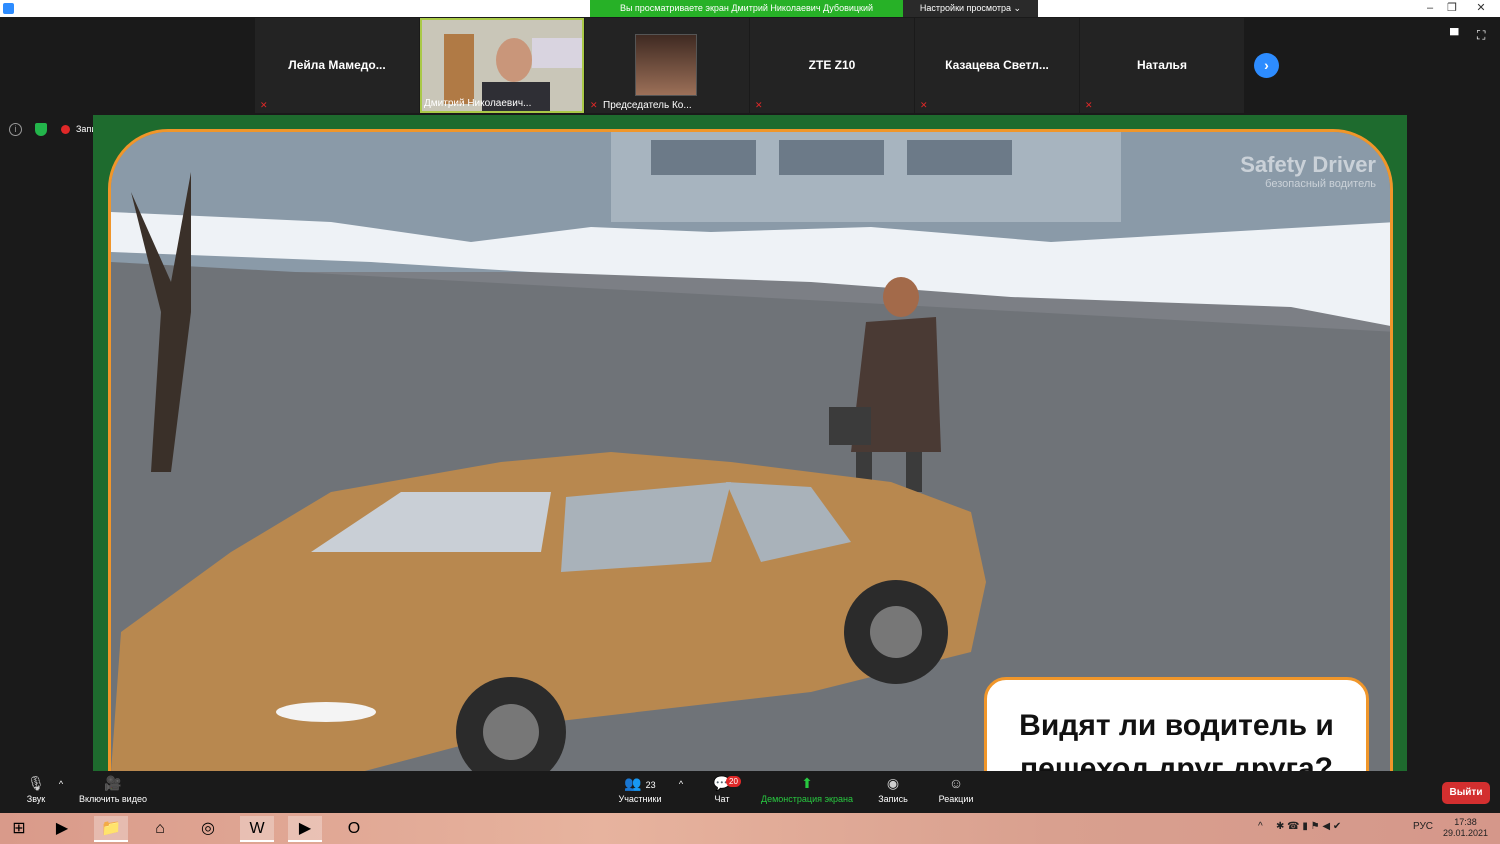  Describe the element at coordinates (807, 799) in the screenshot. I see `share-screen-label: Демонстрация экрана` at that location.